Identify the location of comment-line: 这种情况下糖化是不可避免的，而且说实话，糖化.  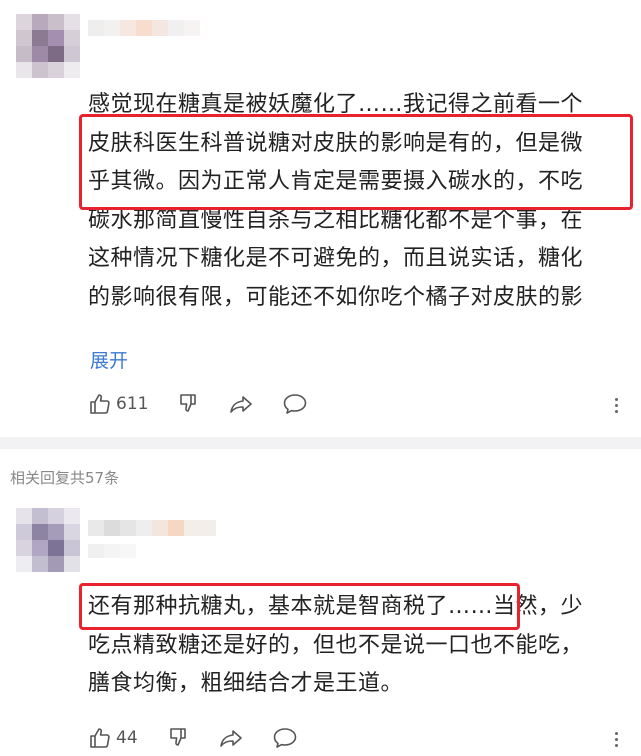
(336, 258).